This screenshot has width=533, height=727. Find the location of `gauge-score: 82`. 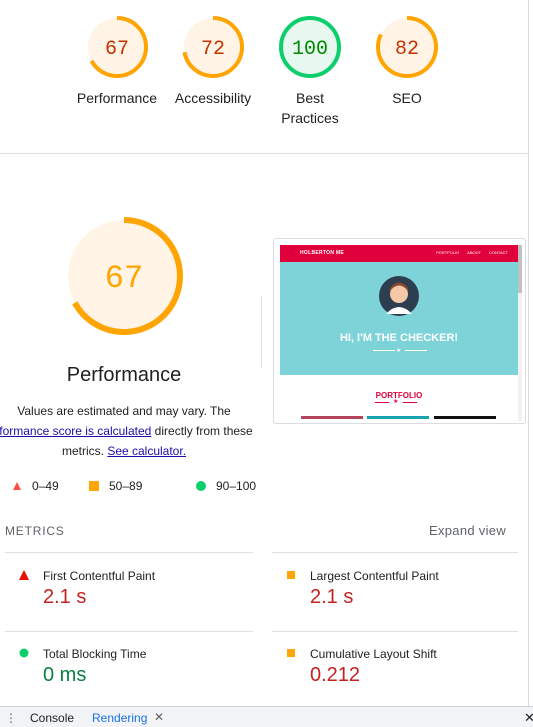

gauge-score: 82 is located at coordinates (407, 49).